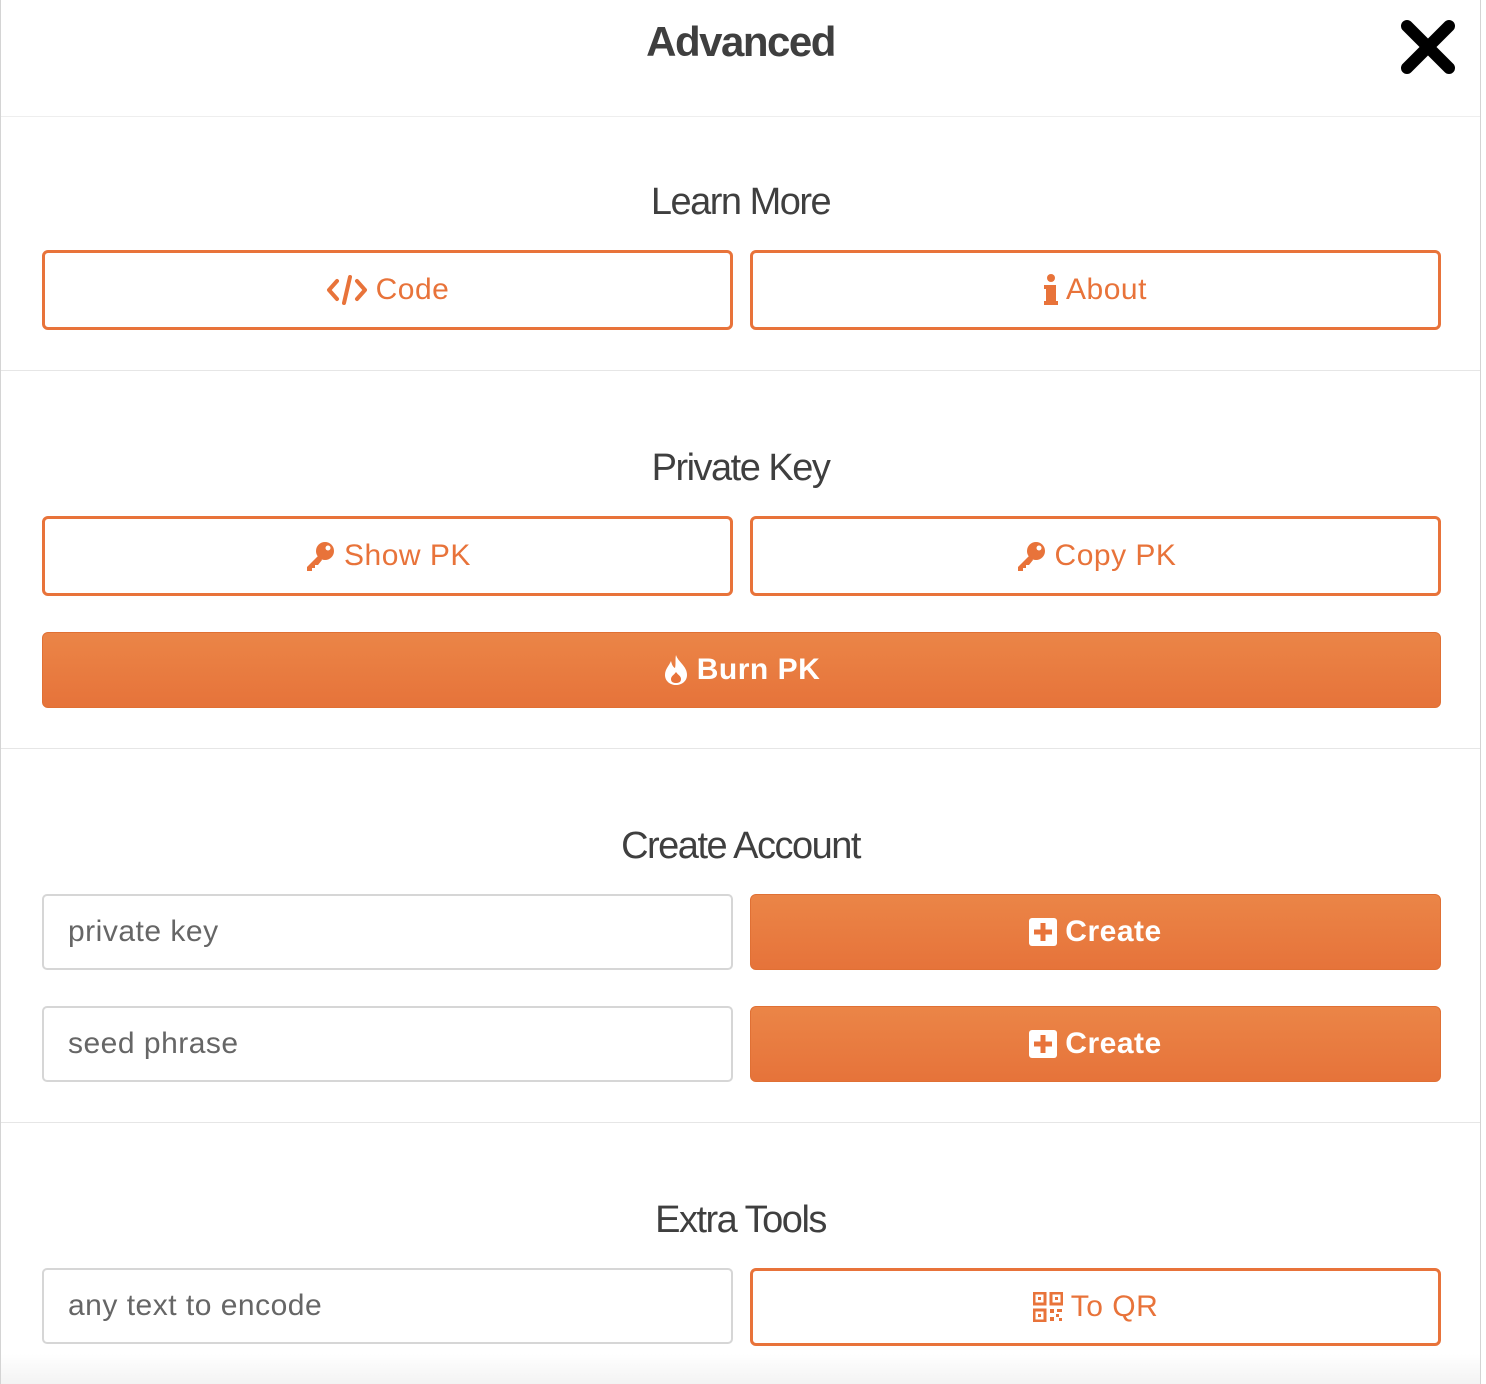 Image resolution: width=1486 pixels, height=1384 pixels. I want to click on learn-more-title: Learn More, so click(741, 202).